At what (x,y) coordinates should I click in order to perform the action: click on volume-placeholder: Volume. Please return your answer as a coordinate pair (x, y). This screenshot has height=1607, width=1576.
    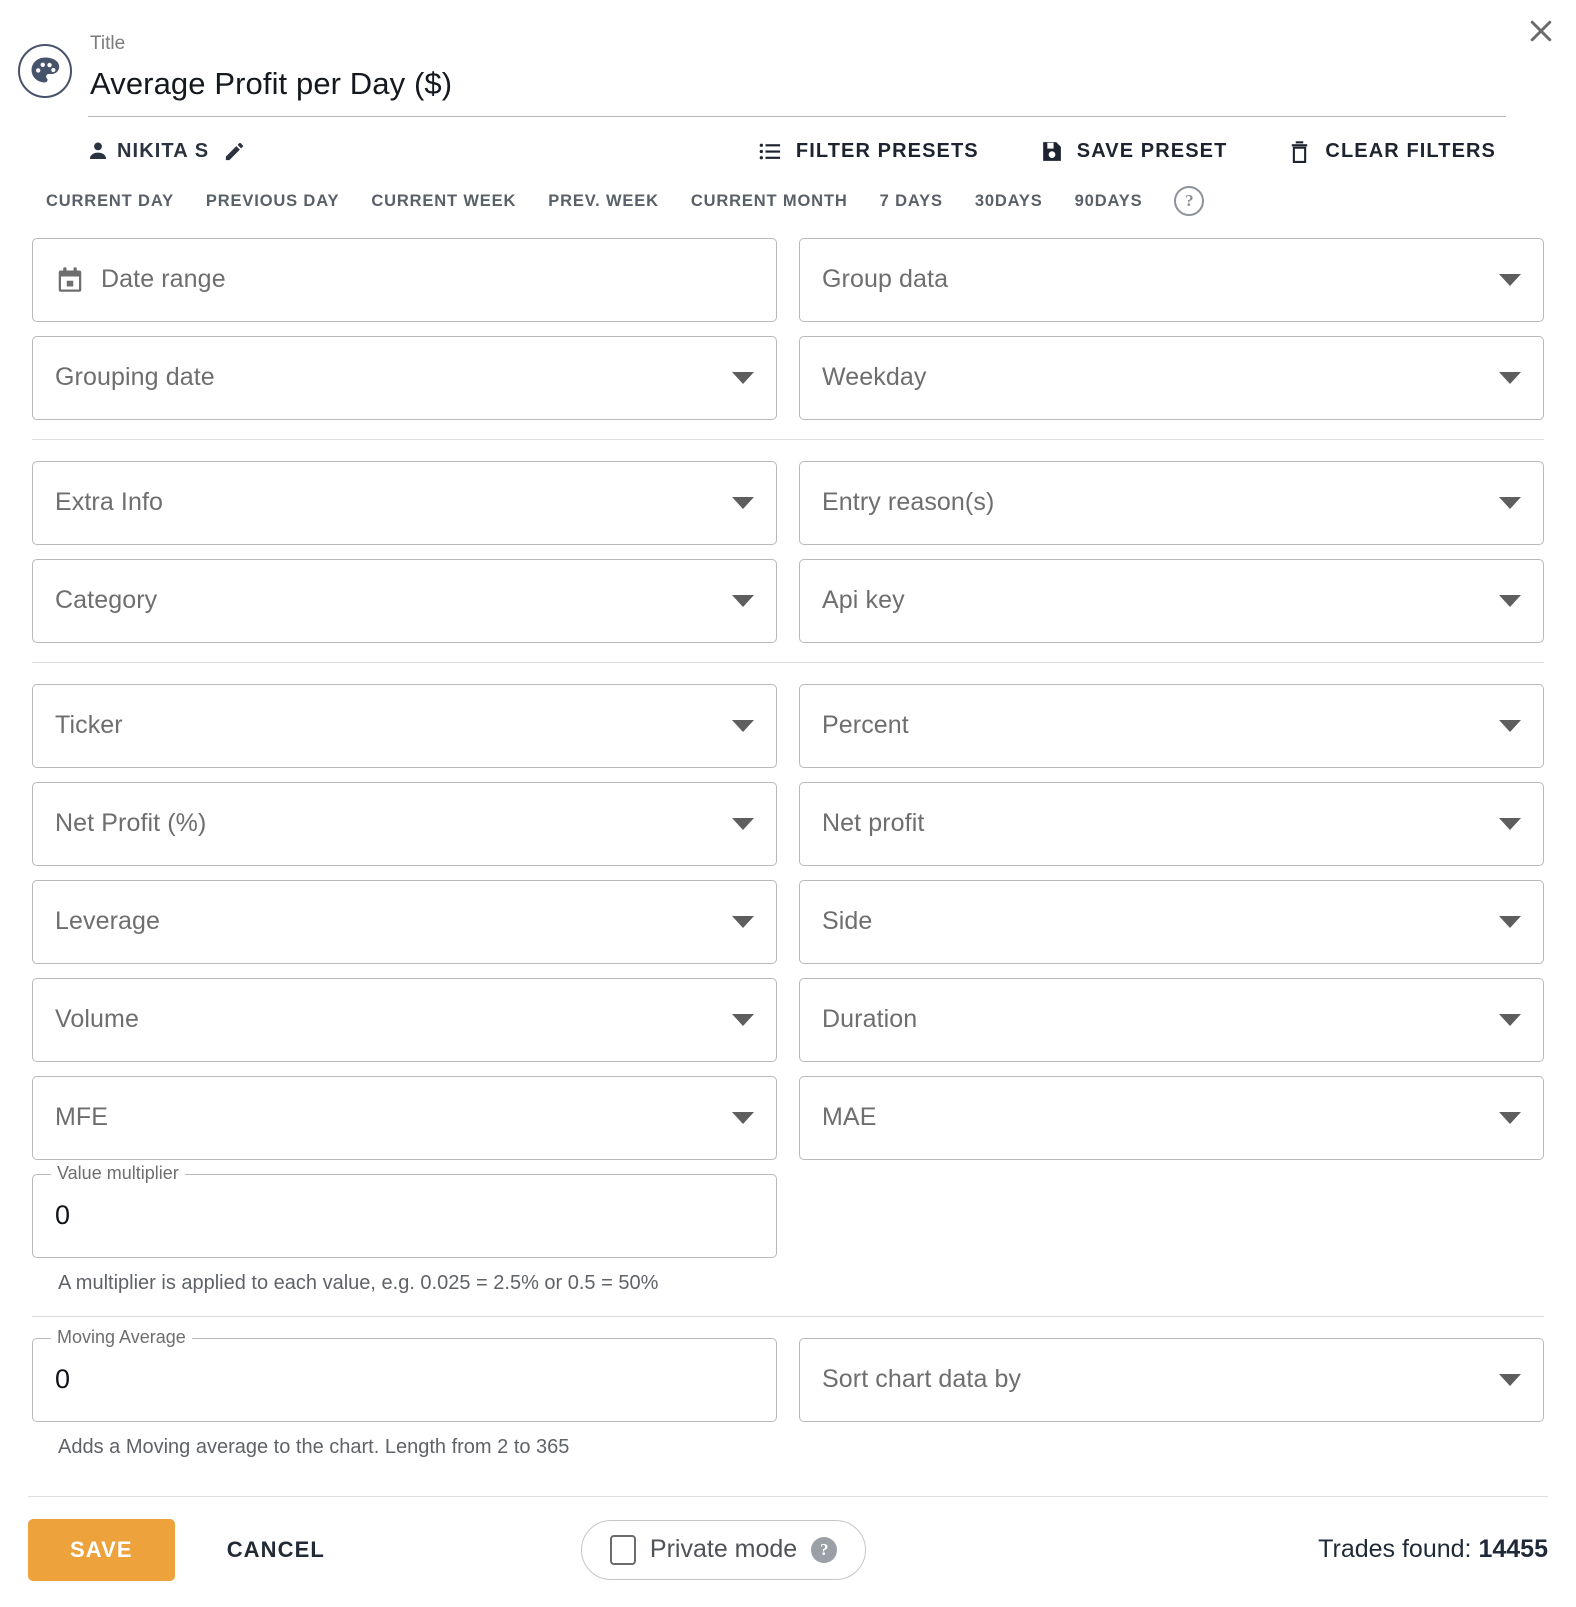
    Looking at the image, I should click on (97, 1019).